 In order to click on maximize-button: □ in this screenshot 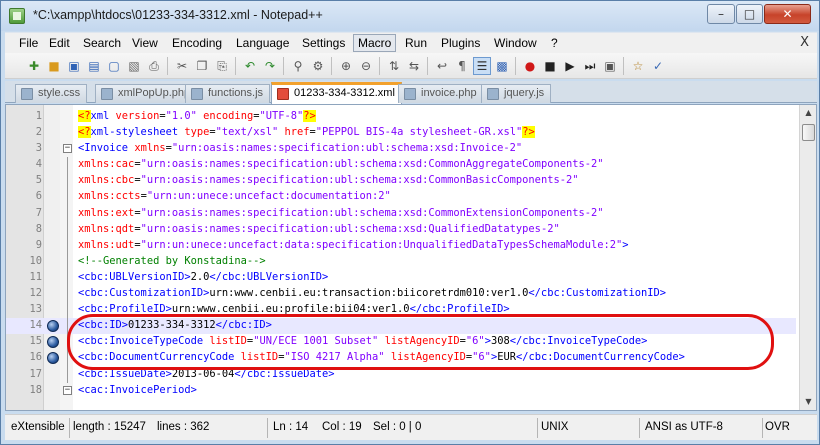, I will do `click(749, 14)`.